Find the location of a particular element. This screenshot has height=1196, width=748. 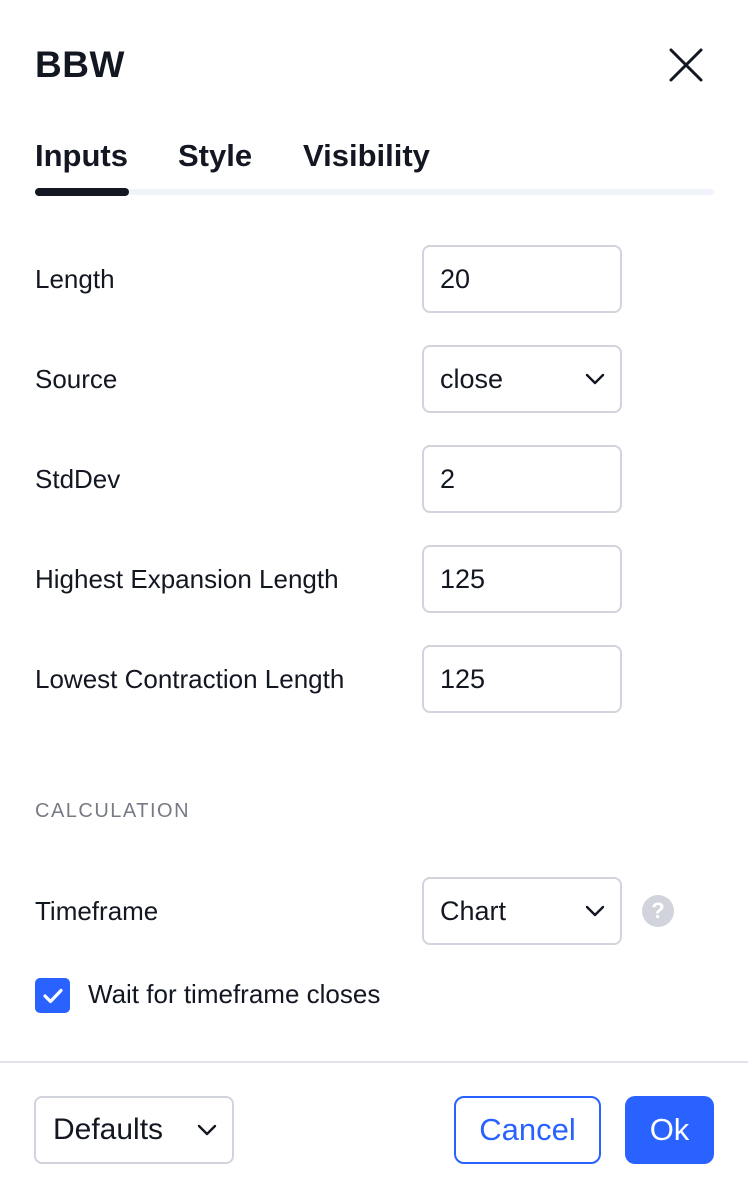

highest-expansion-input: 125 is located at coordinates (522, 579).